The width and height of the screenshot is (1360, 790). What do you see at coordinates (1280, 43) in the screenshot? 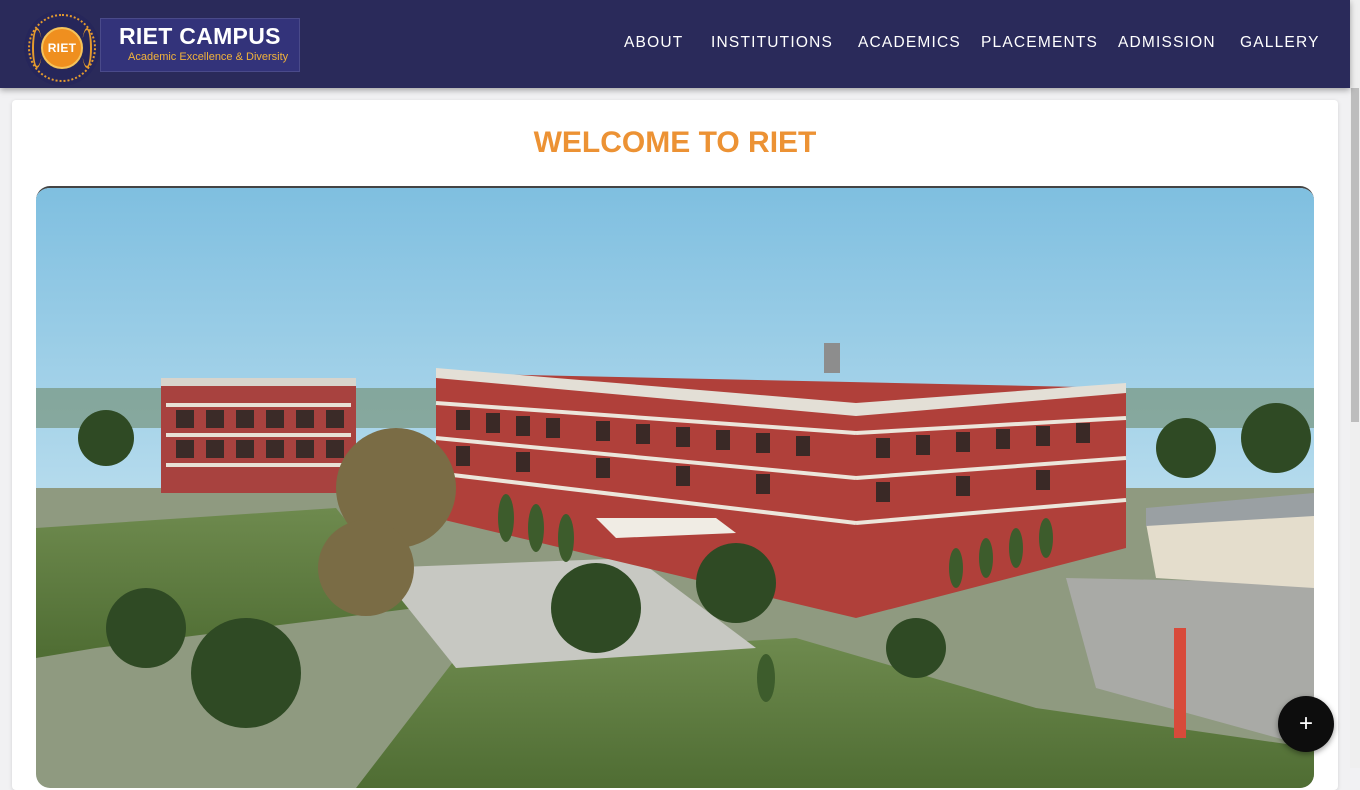
I see `nav-gallery: GALLERY` at bounding box center [1280, 43].